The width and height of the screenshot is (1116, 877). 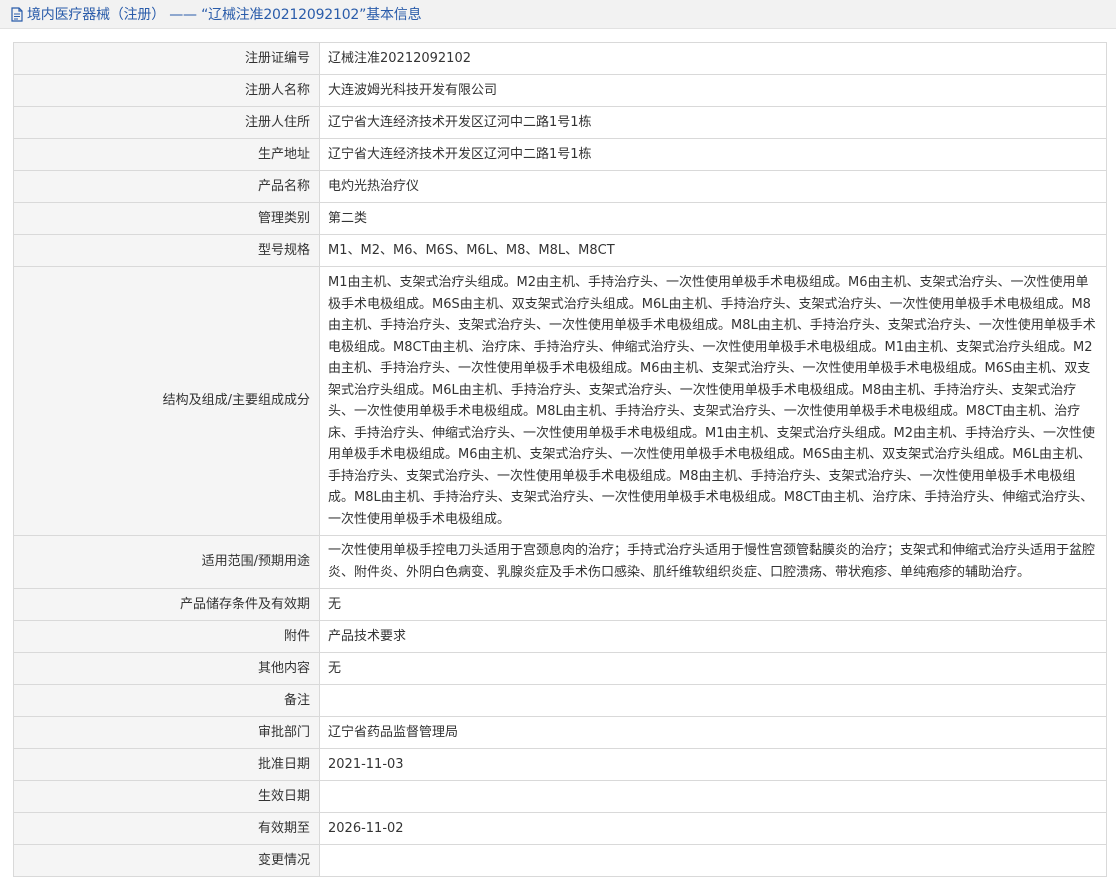 What do you see at coordinates (166, 764) in the screenshot?
I see `row-label: 批准日期` at bounding box center [166, 764].